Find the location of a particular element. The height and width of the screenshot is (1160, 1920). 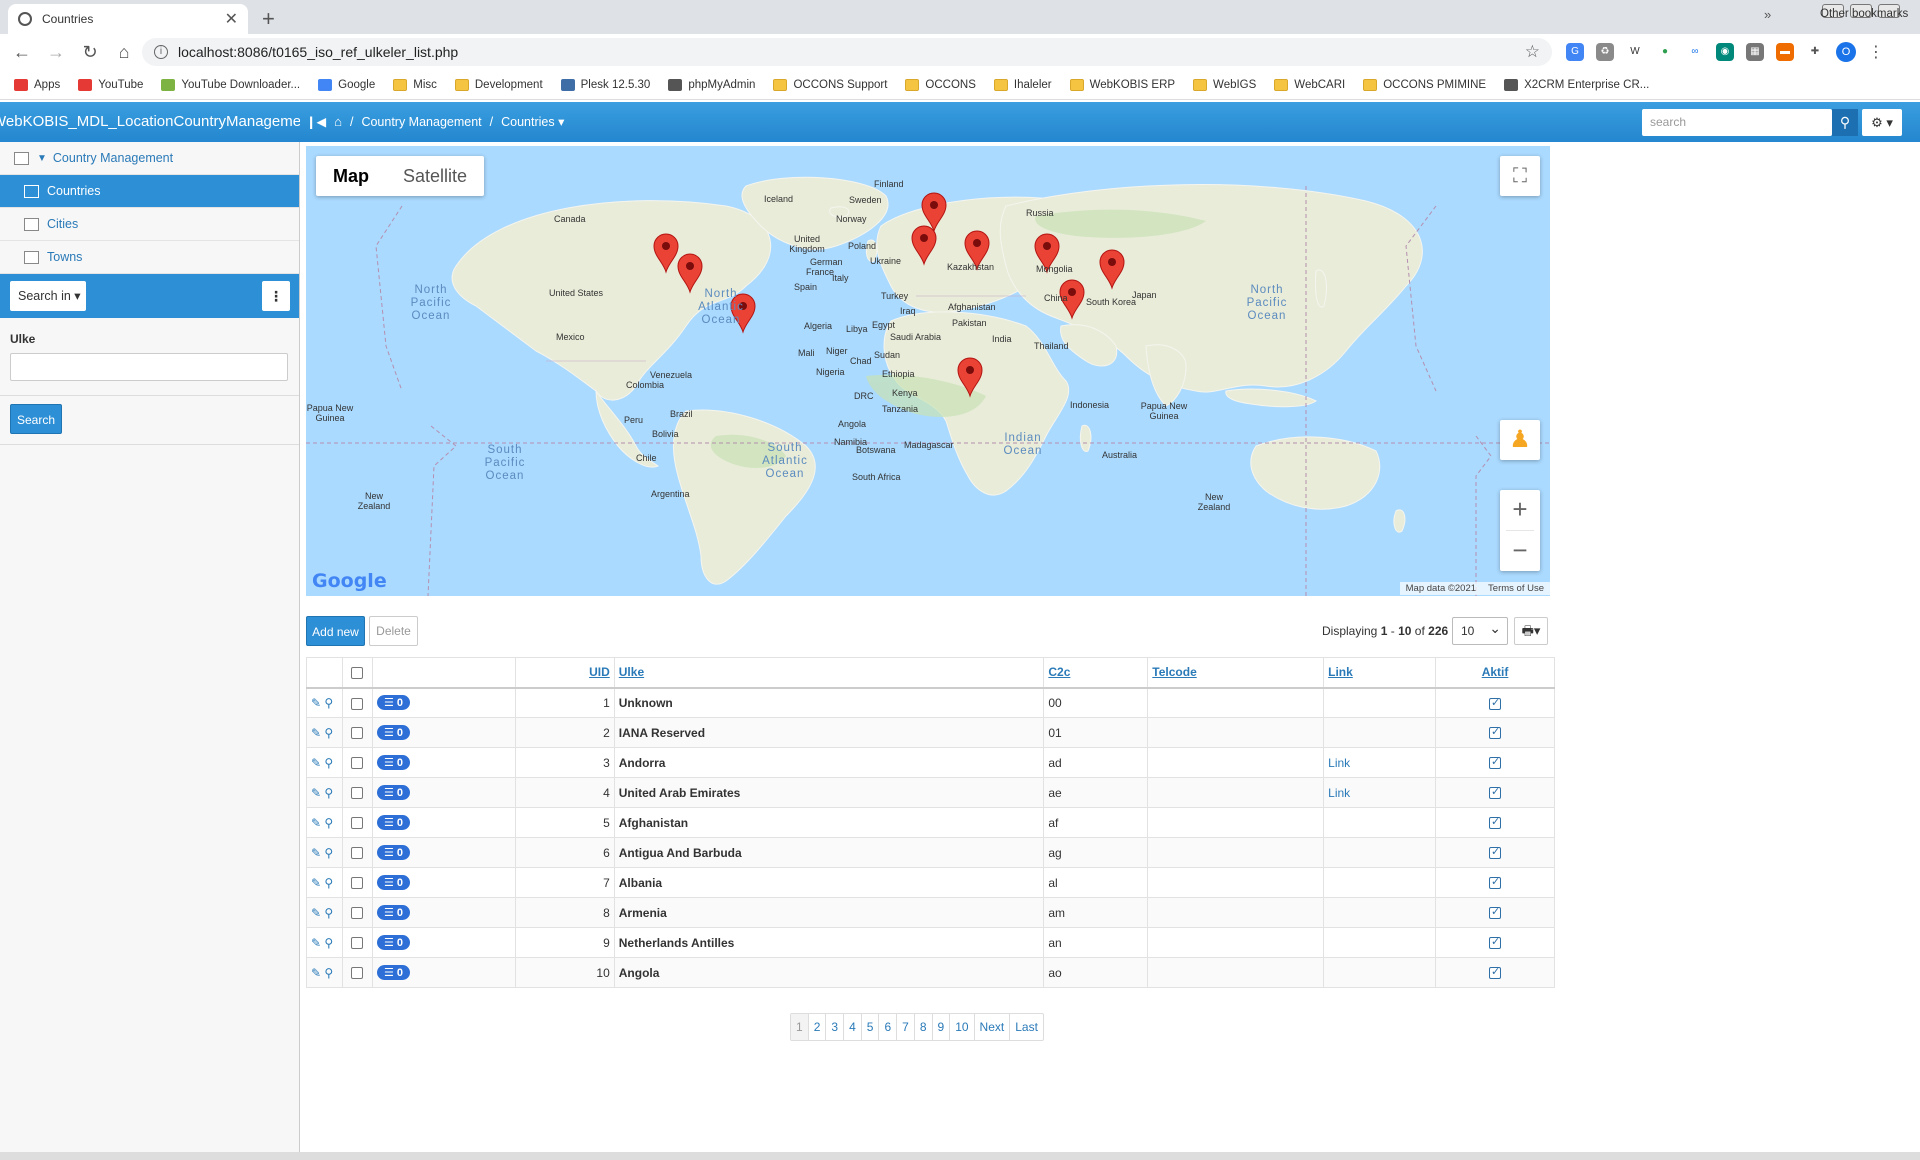

site-info-icon: i is located at coordinates (161, 52).